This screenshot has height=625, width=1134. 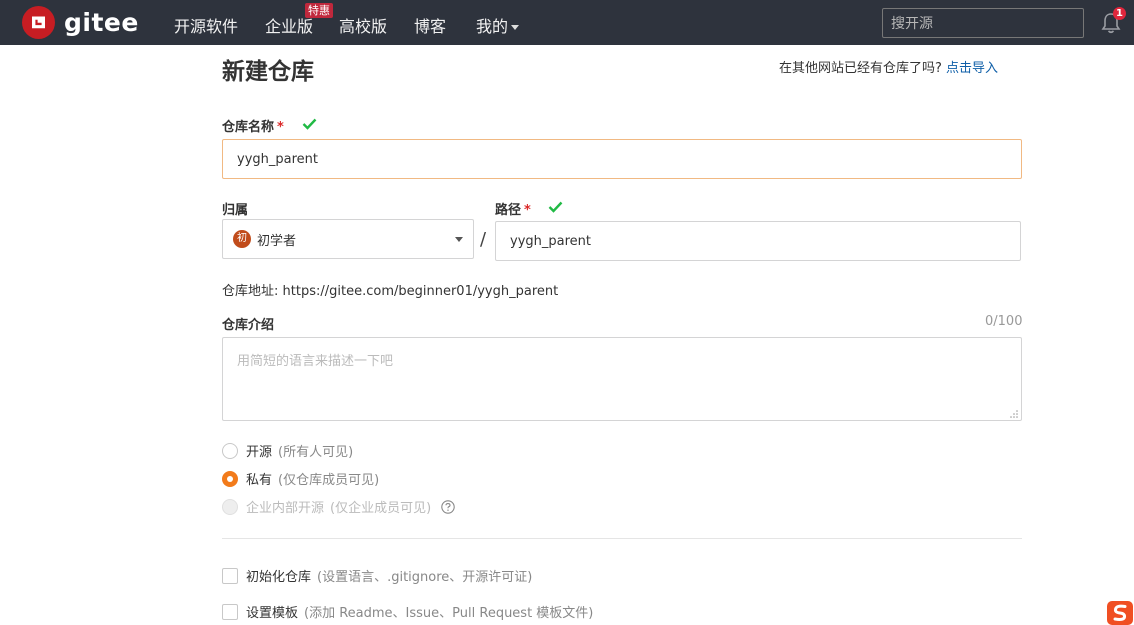 I want to click on logo-text: gitee, so click(x=101, y=22).